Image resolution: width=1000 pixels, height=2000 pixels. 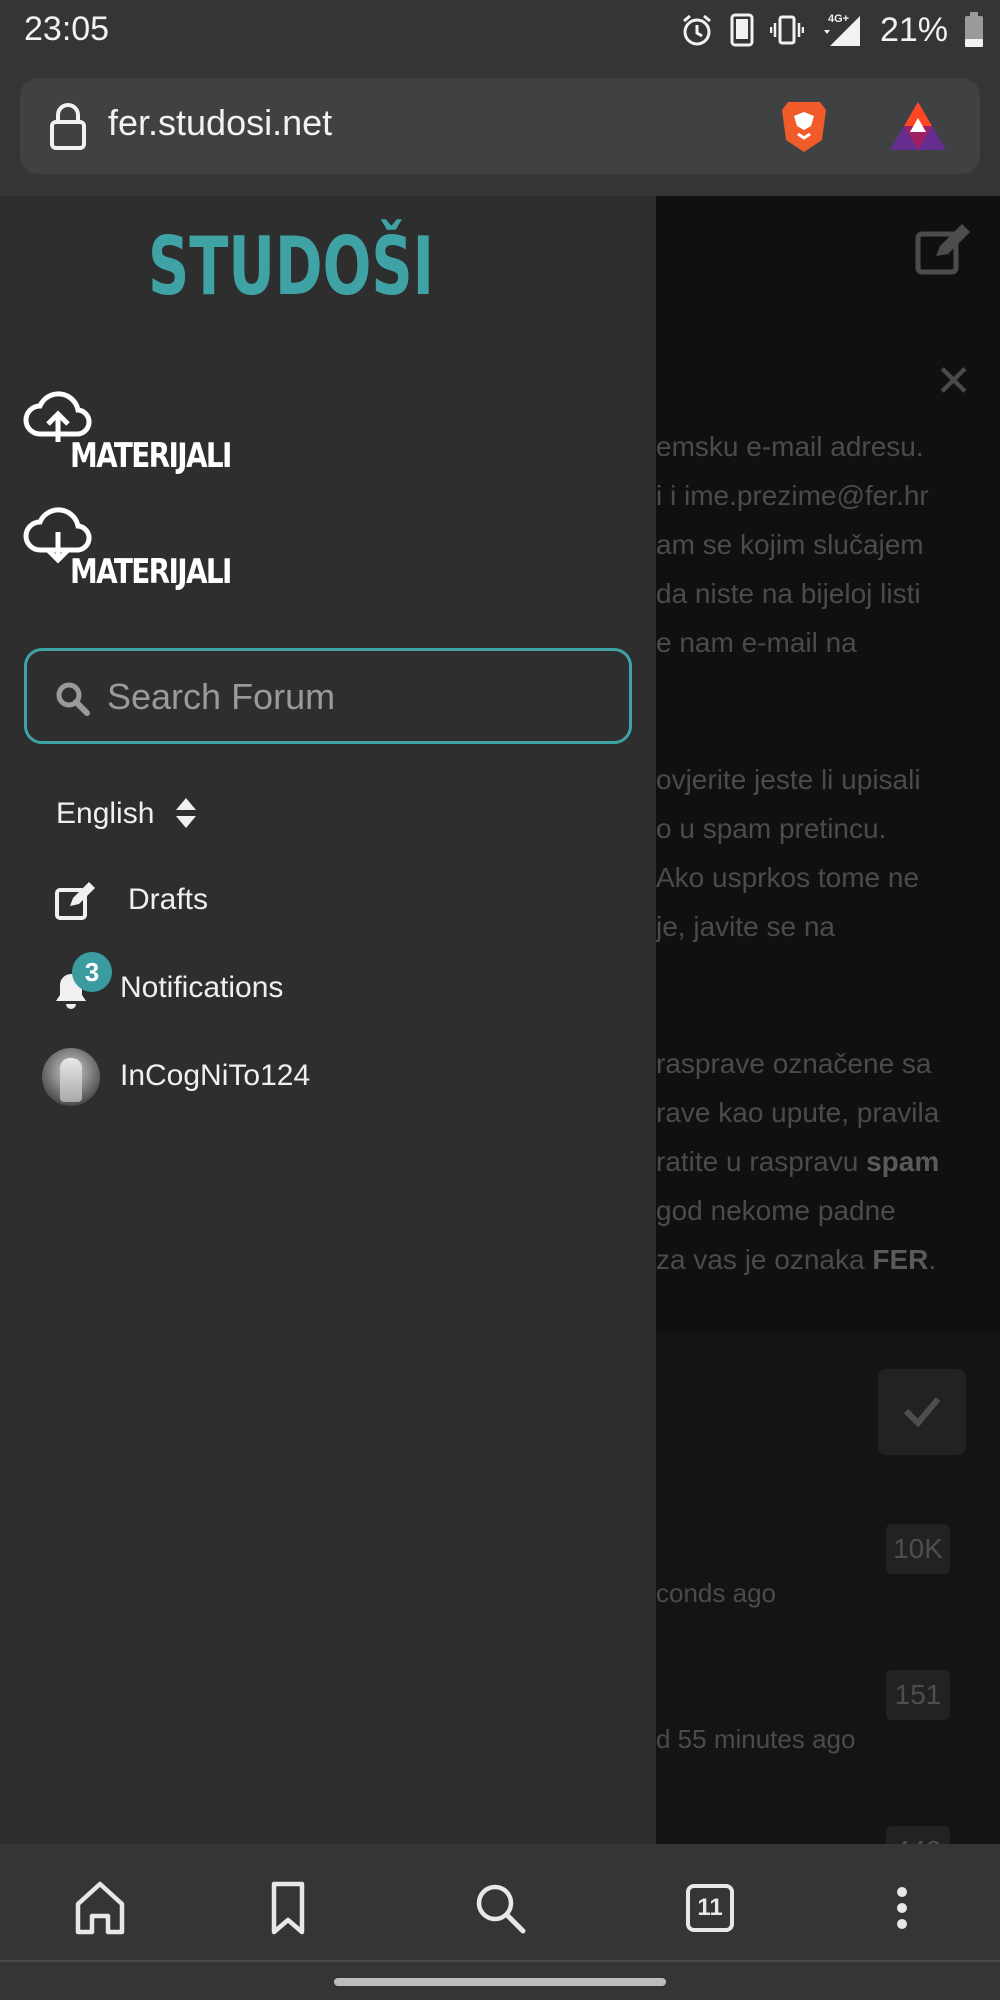 What do you see at coordinates (790, 446) in the screenshot?
I see `notice-line: emsku e-mail adresu.` at bounding box center [790, 446].